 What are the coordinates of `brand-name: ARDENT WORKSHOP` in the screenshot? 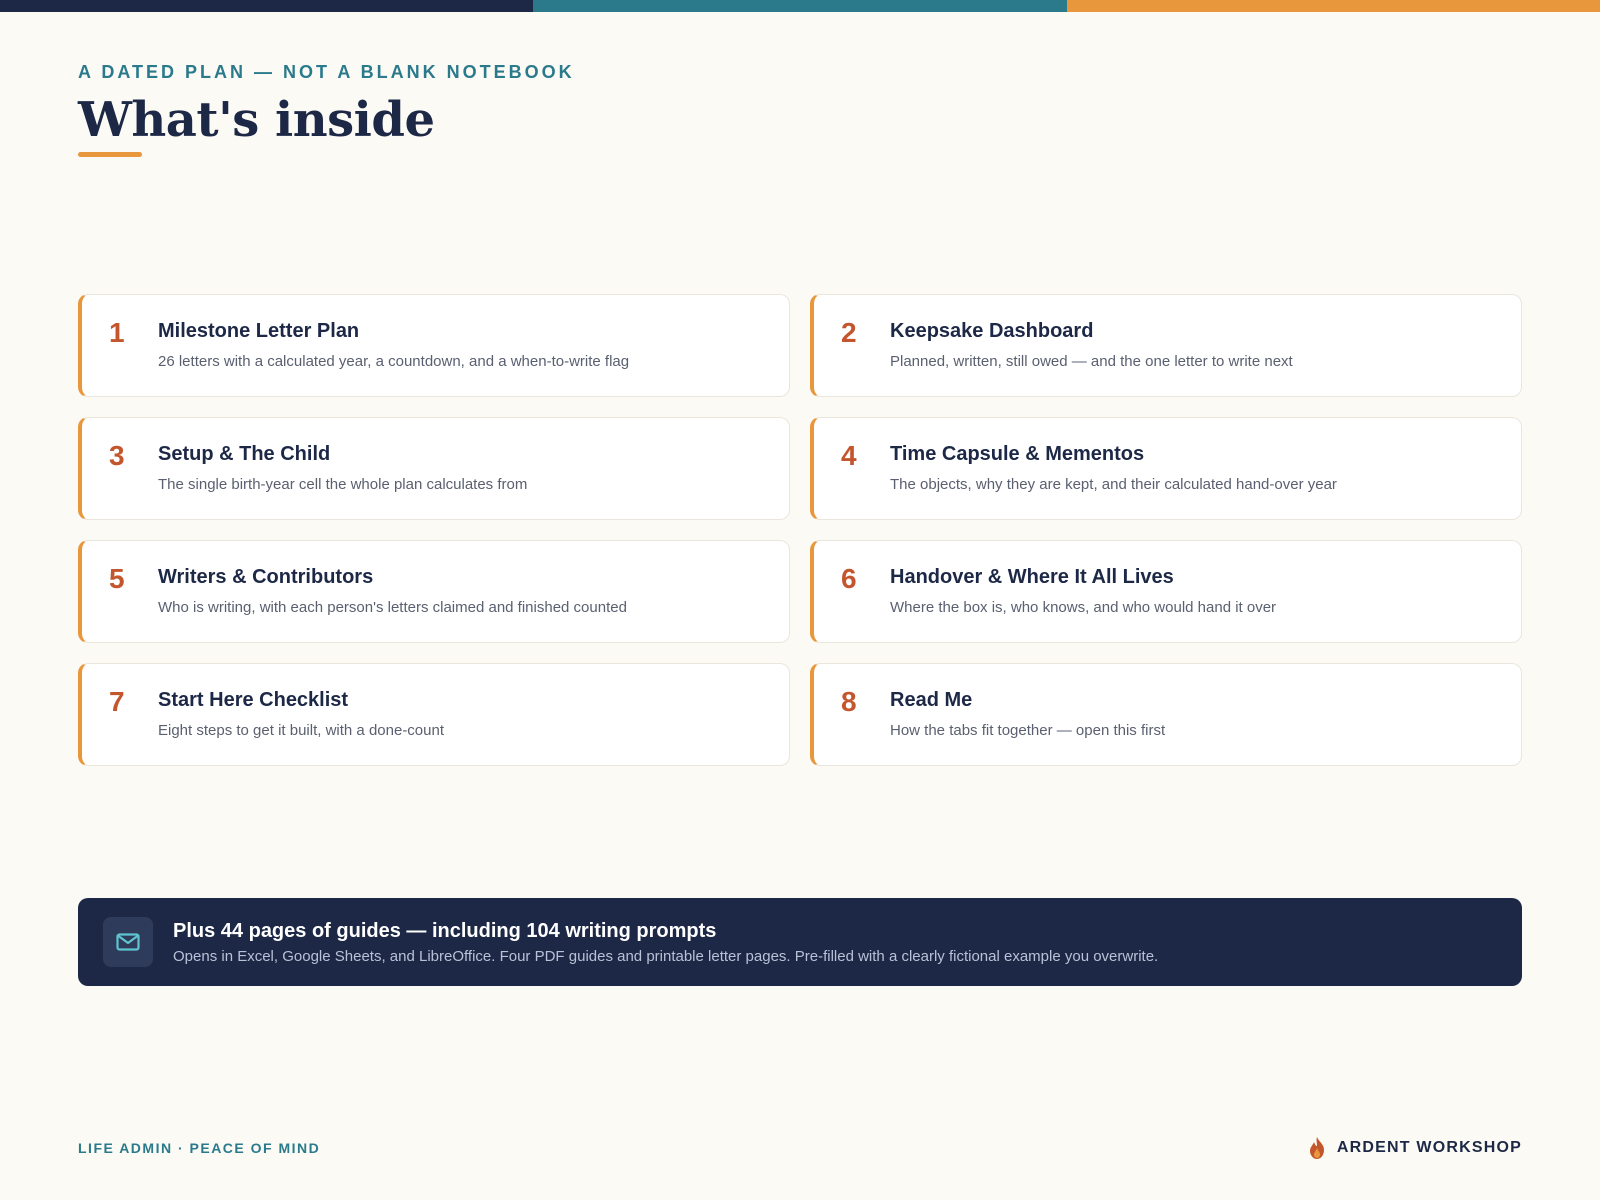 It's located at (1429, 1147).